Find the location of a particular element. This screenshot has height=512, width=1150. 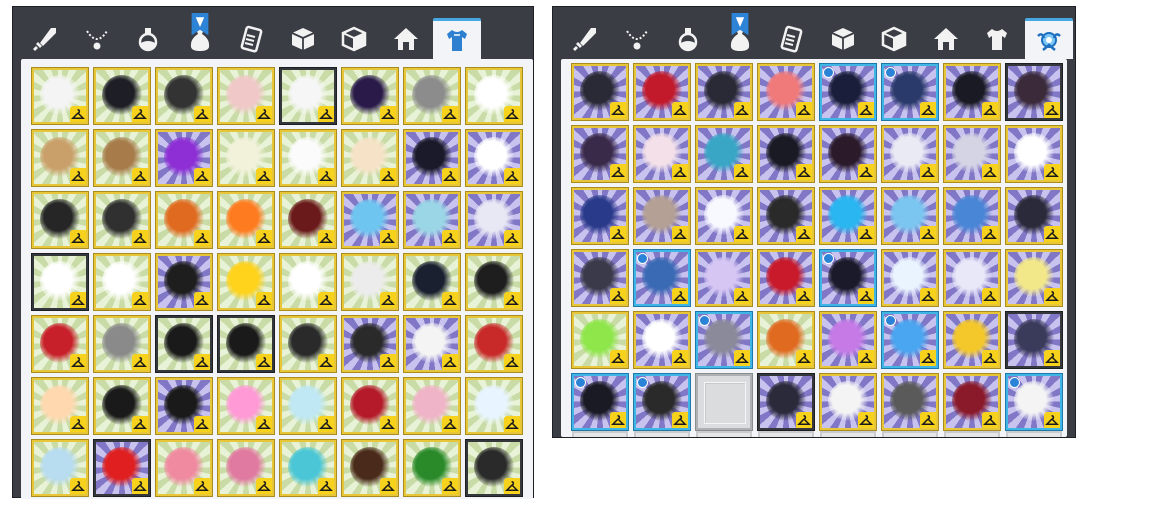

empty-slot is located at coordinates (724, 402).